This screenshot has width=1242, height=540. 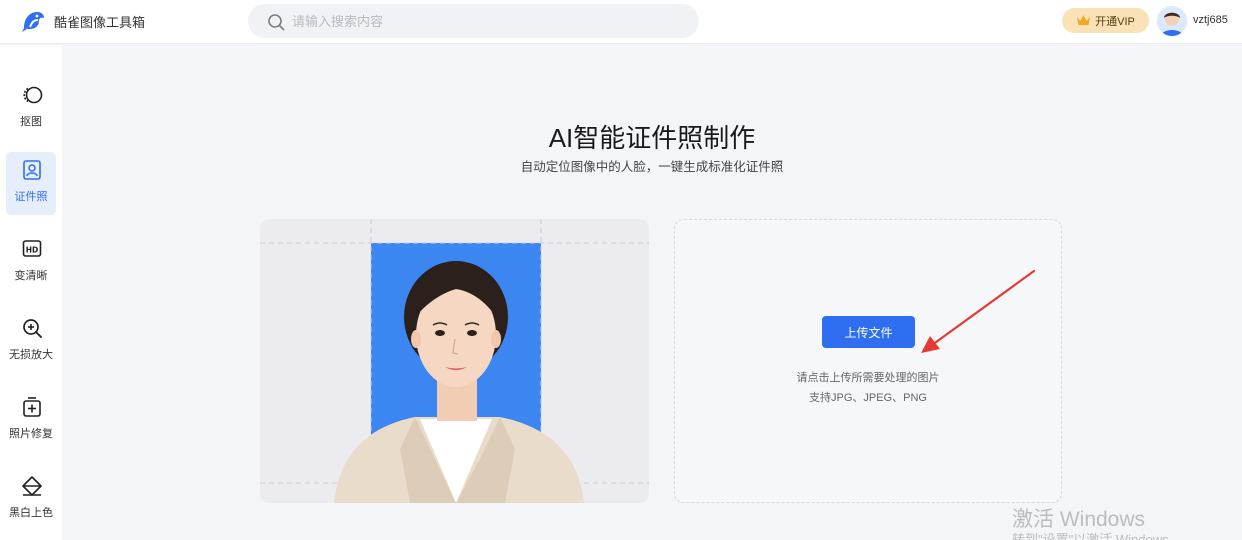 I want to click on cutout-icon, so click(x=33, y=95).